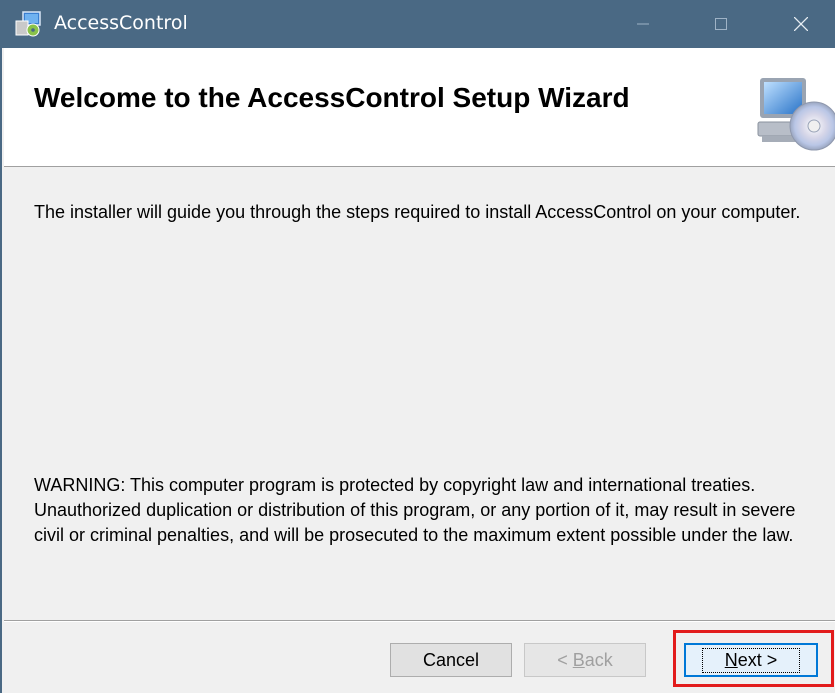 The width and height of the screenshot is (835, 693). What do you see at coordinates (753, 658) in the screenshot?
I see `next-button-highlight` at bounding box center [753, 658].